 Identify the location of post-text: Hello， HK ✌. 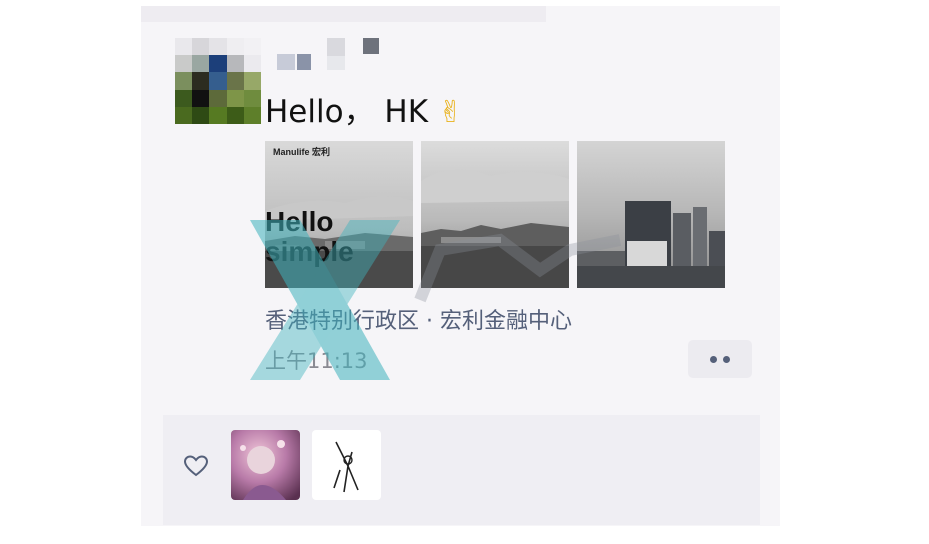
(364, 112).